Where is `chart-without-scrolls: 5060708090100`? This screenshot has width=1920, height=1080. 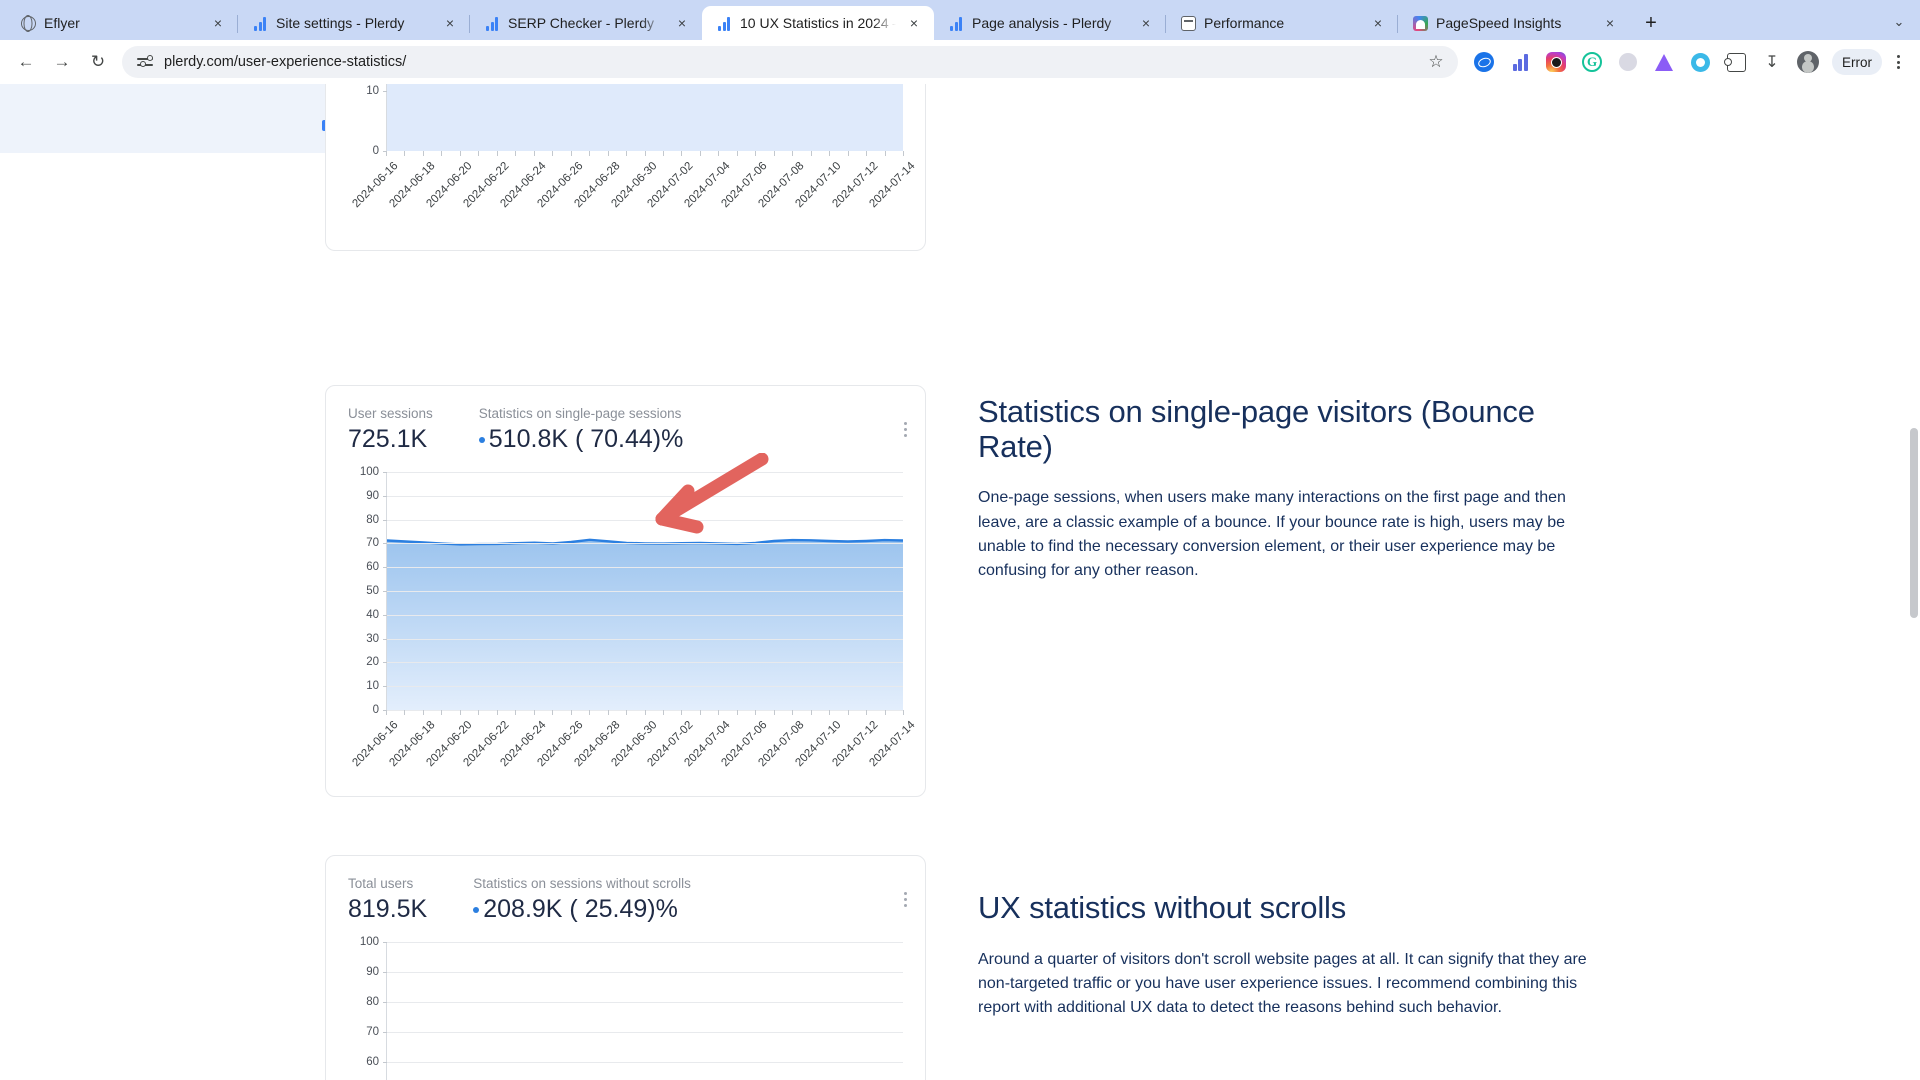
chart-without-scrolls: 5060708090100 is located at coordinates (625, 1008).